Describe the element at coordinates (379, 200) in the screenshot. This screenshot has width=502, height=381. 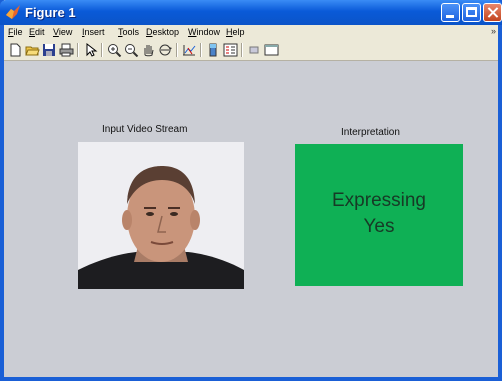
I see `interpretation-line-1: Expressing` at that location.